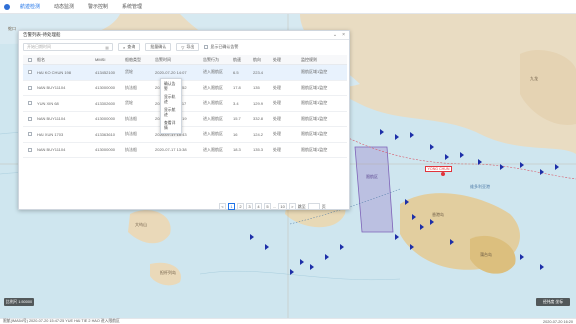 This screenshot has height=324, width=576. Describe the element at coordinates (132, 6) in the screenshot. I see `nav-system-management: 系统管理` at that location.